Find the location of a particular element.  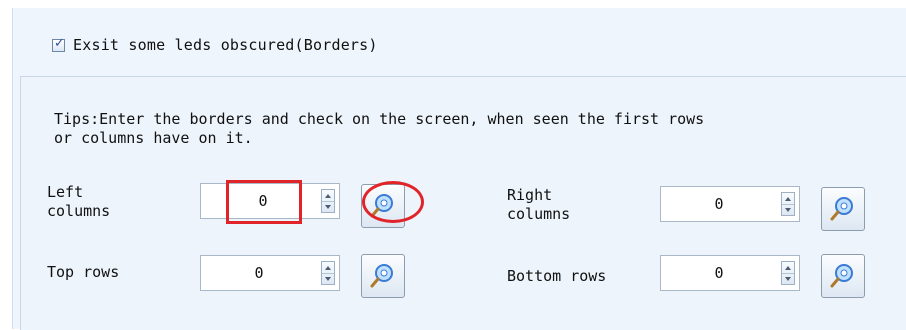

right-columns-value: 0 is located at coordinates (719, 204).